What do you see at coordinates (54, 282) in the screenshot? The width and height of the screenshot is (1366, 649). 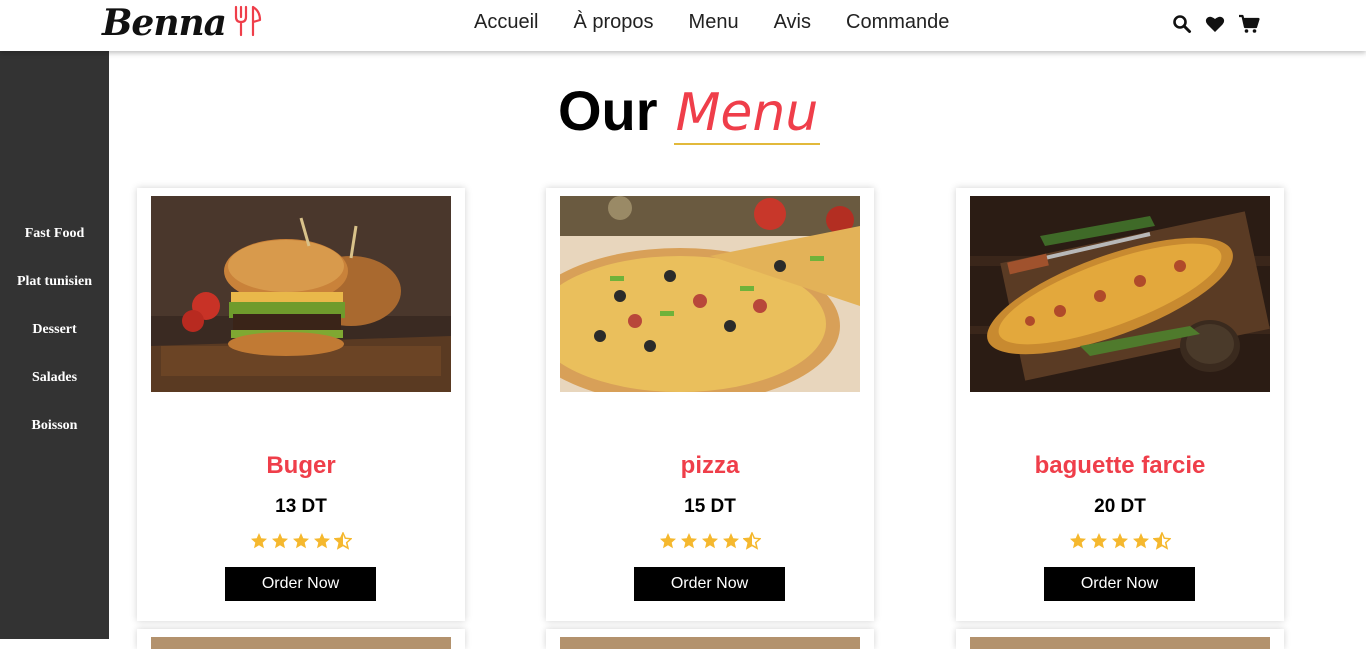 I see `sidebar-item-plat-tunisien: Plat tunisien` at bounding box center [54, 282].